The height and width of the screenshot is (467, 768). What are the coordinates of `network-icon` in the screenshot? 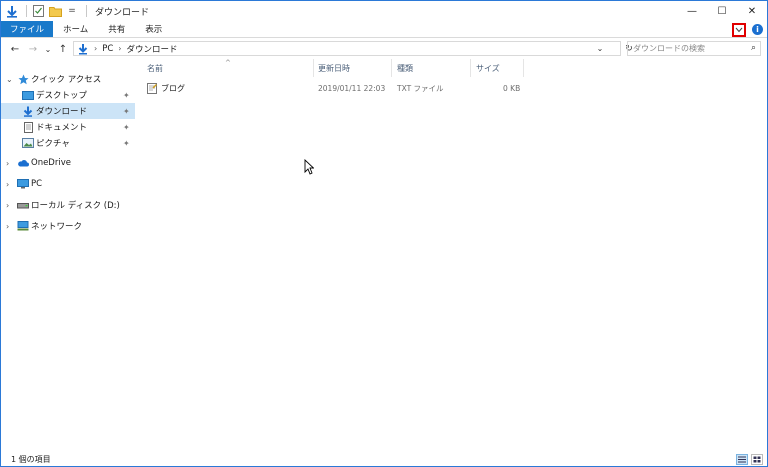 It's located at (23, 226).